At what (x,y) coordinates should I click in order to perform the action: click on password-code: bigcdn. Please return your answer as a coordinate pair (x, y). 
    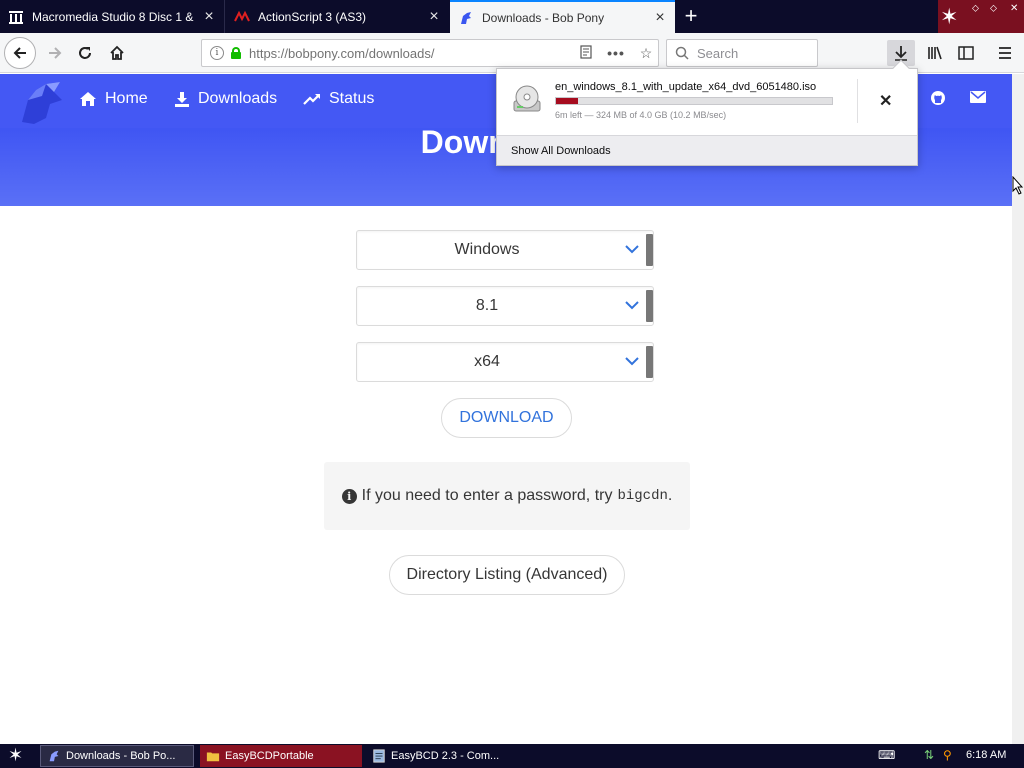
    Looking at the image, I should click on (642, 496).